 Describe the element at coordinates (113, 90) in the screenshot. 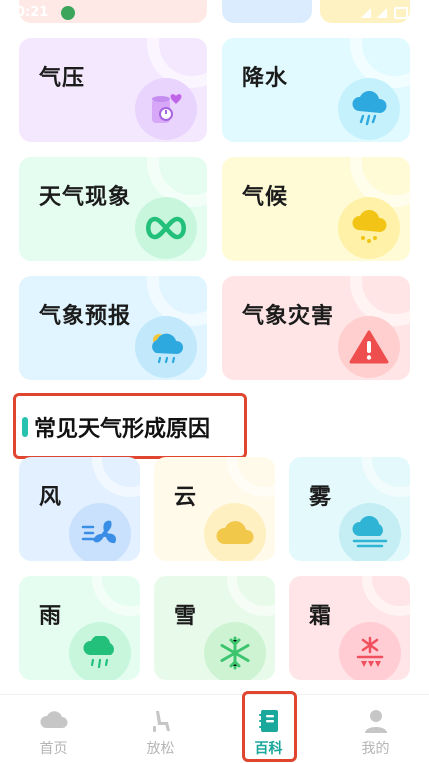

I see `category-card-pressure: 气压` at that location.